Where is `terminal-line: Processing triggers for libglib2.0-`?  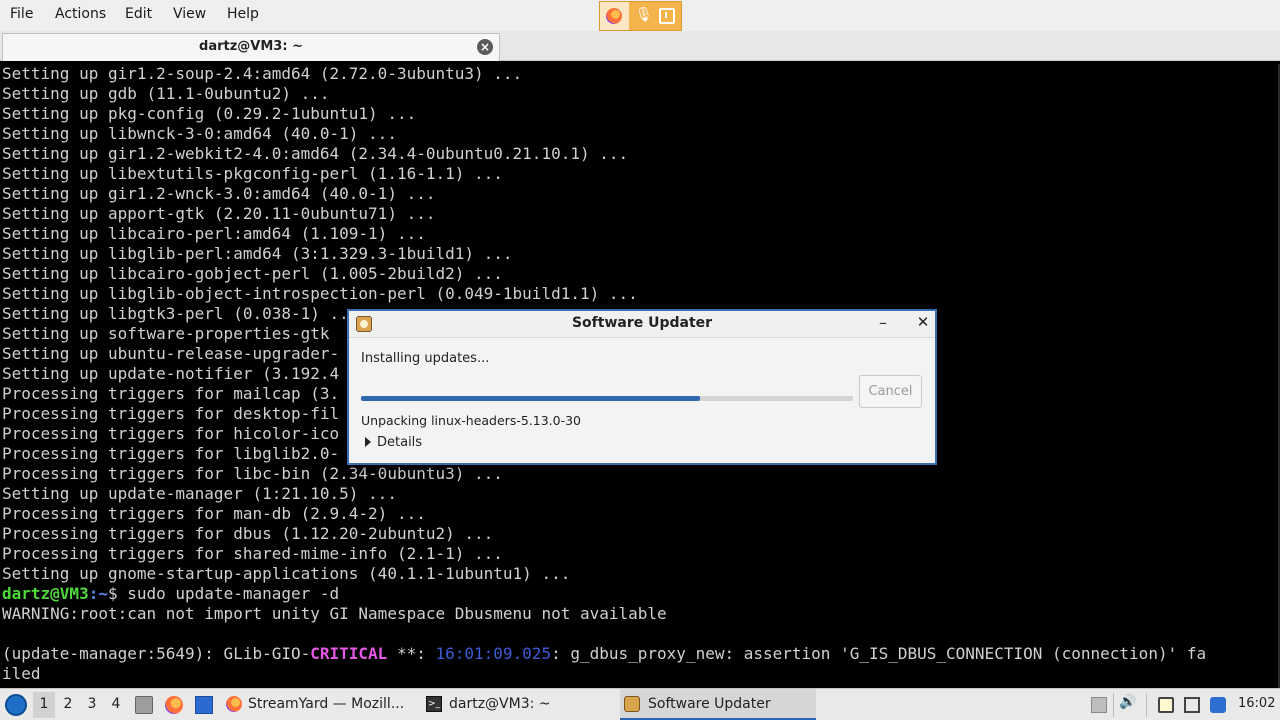 terminal-line: Processing triggers for libglib2.0- is located at coordinates (171, 453).